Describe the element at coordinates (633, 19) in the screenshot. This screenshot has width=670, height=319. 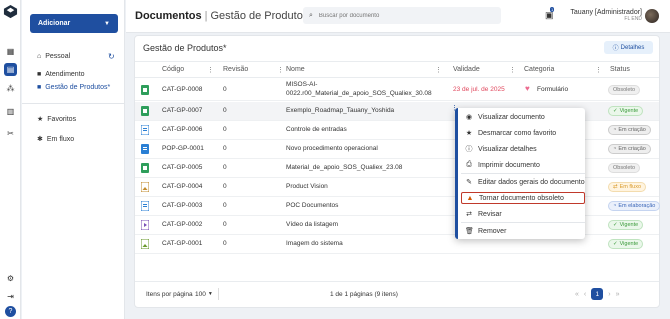
I see `user-org: FL END` at that location.